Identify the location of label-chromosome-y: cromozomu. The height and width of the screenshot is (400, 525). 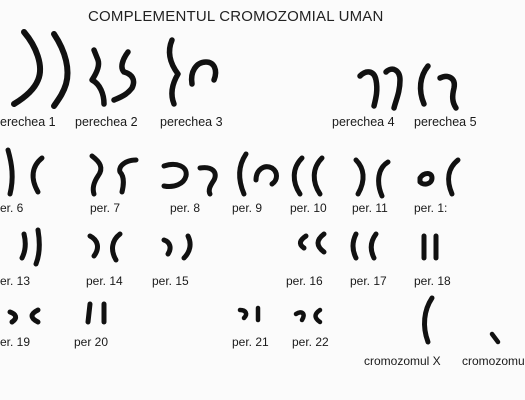
(493, 361).